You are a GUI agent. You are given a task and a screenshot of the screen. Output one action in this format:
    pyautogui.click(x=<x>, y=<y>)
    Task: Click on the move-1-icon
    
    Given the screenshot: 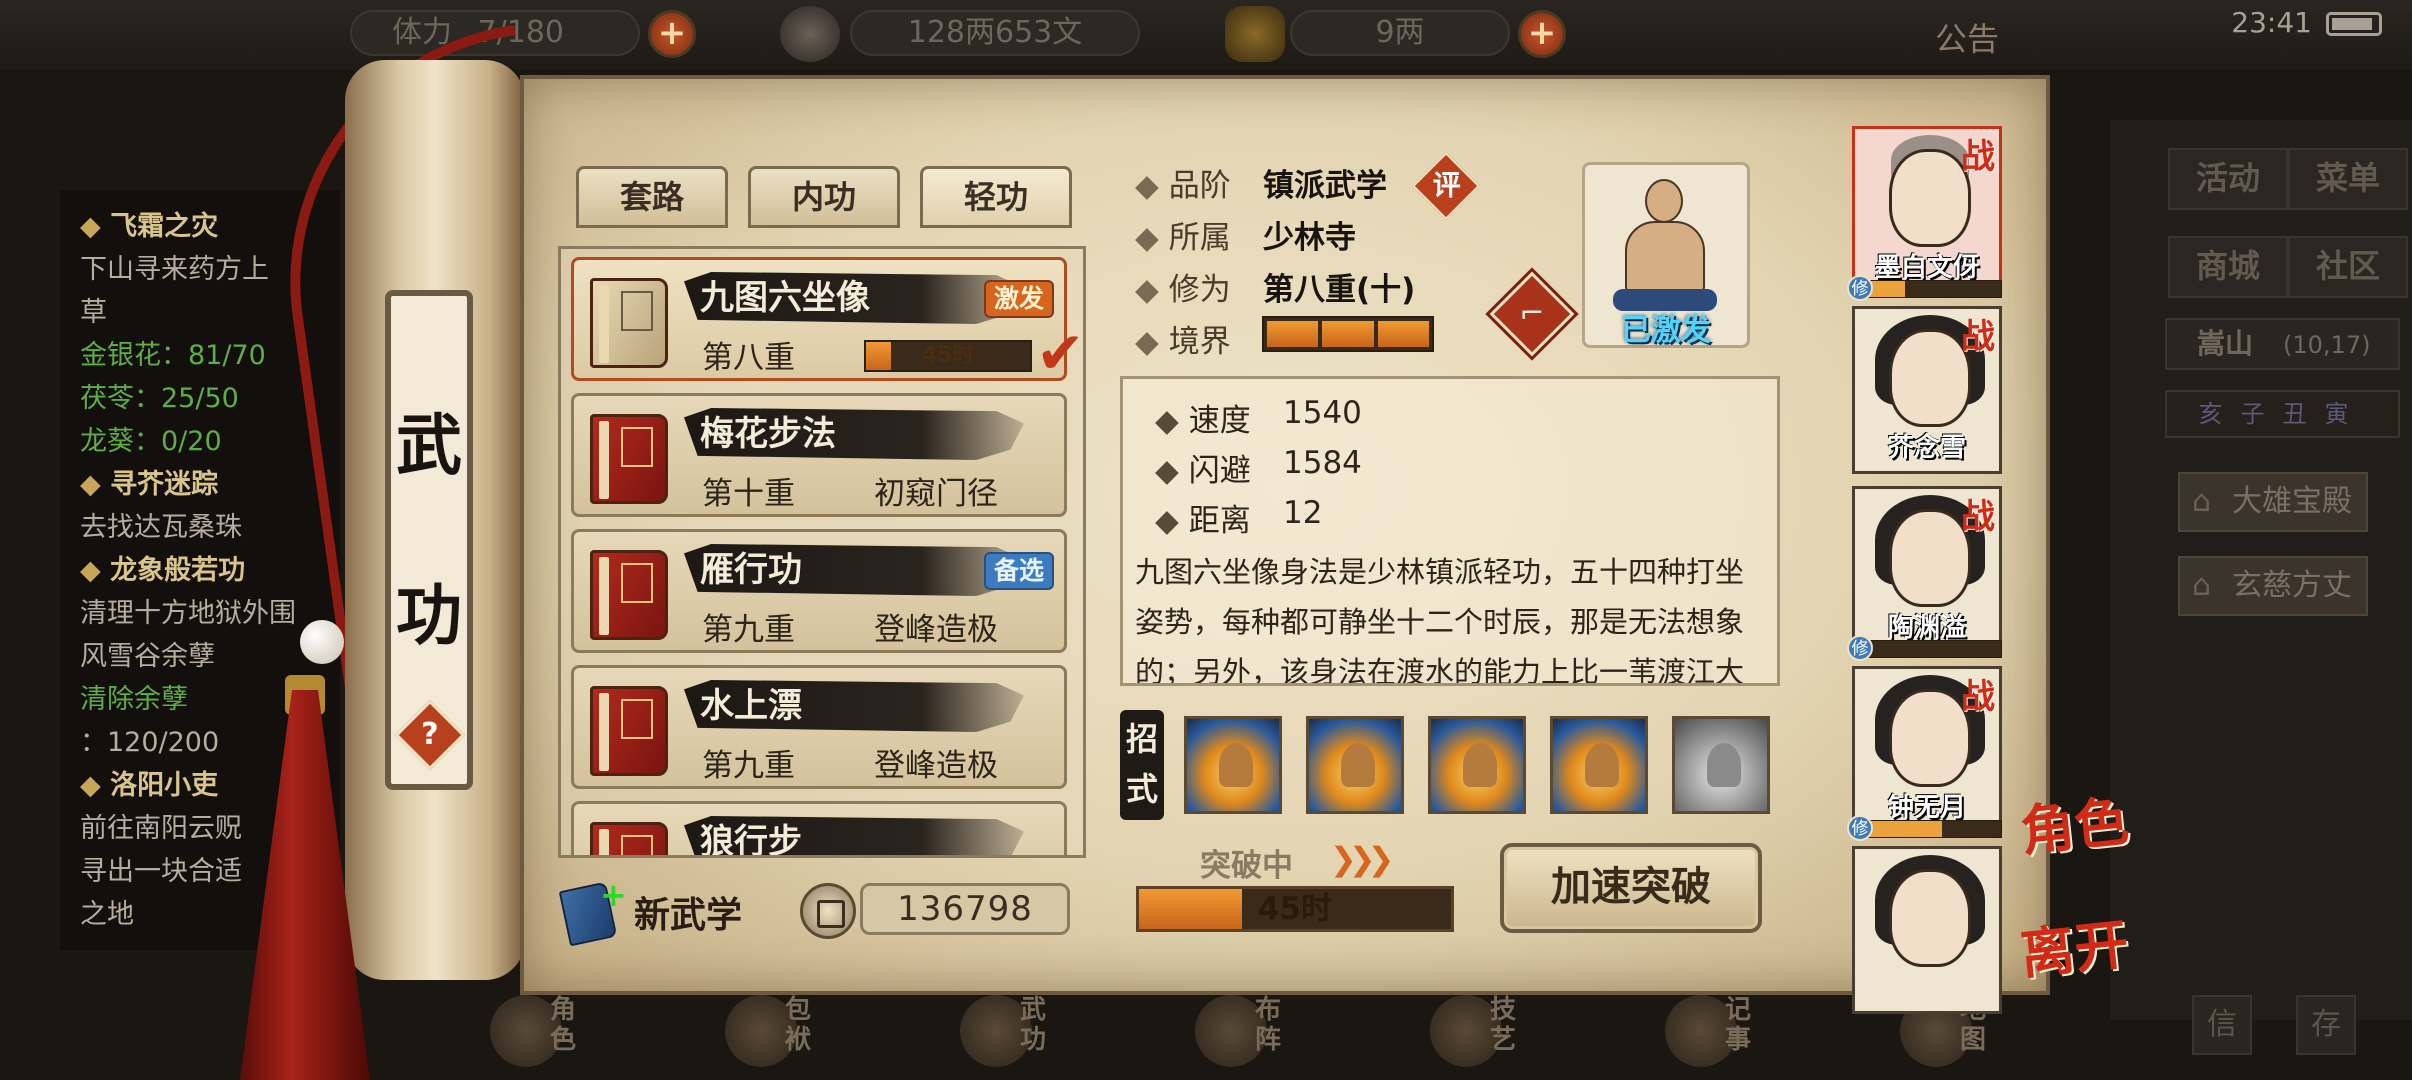 What is the action you would take?
    pyautogui.click(x=1233, y=765)
    